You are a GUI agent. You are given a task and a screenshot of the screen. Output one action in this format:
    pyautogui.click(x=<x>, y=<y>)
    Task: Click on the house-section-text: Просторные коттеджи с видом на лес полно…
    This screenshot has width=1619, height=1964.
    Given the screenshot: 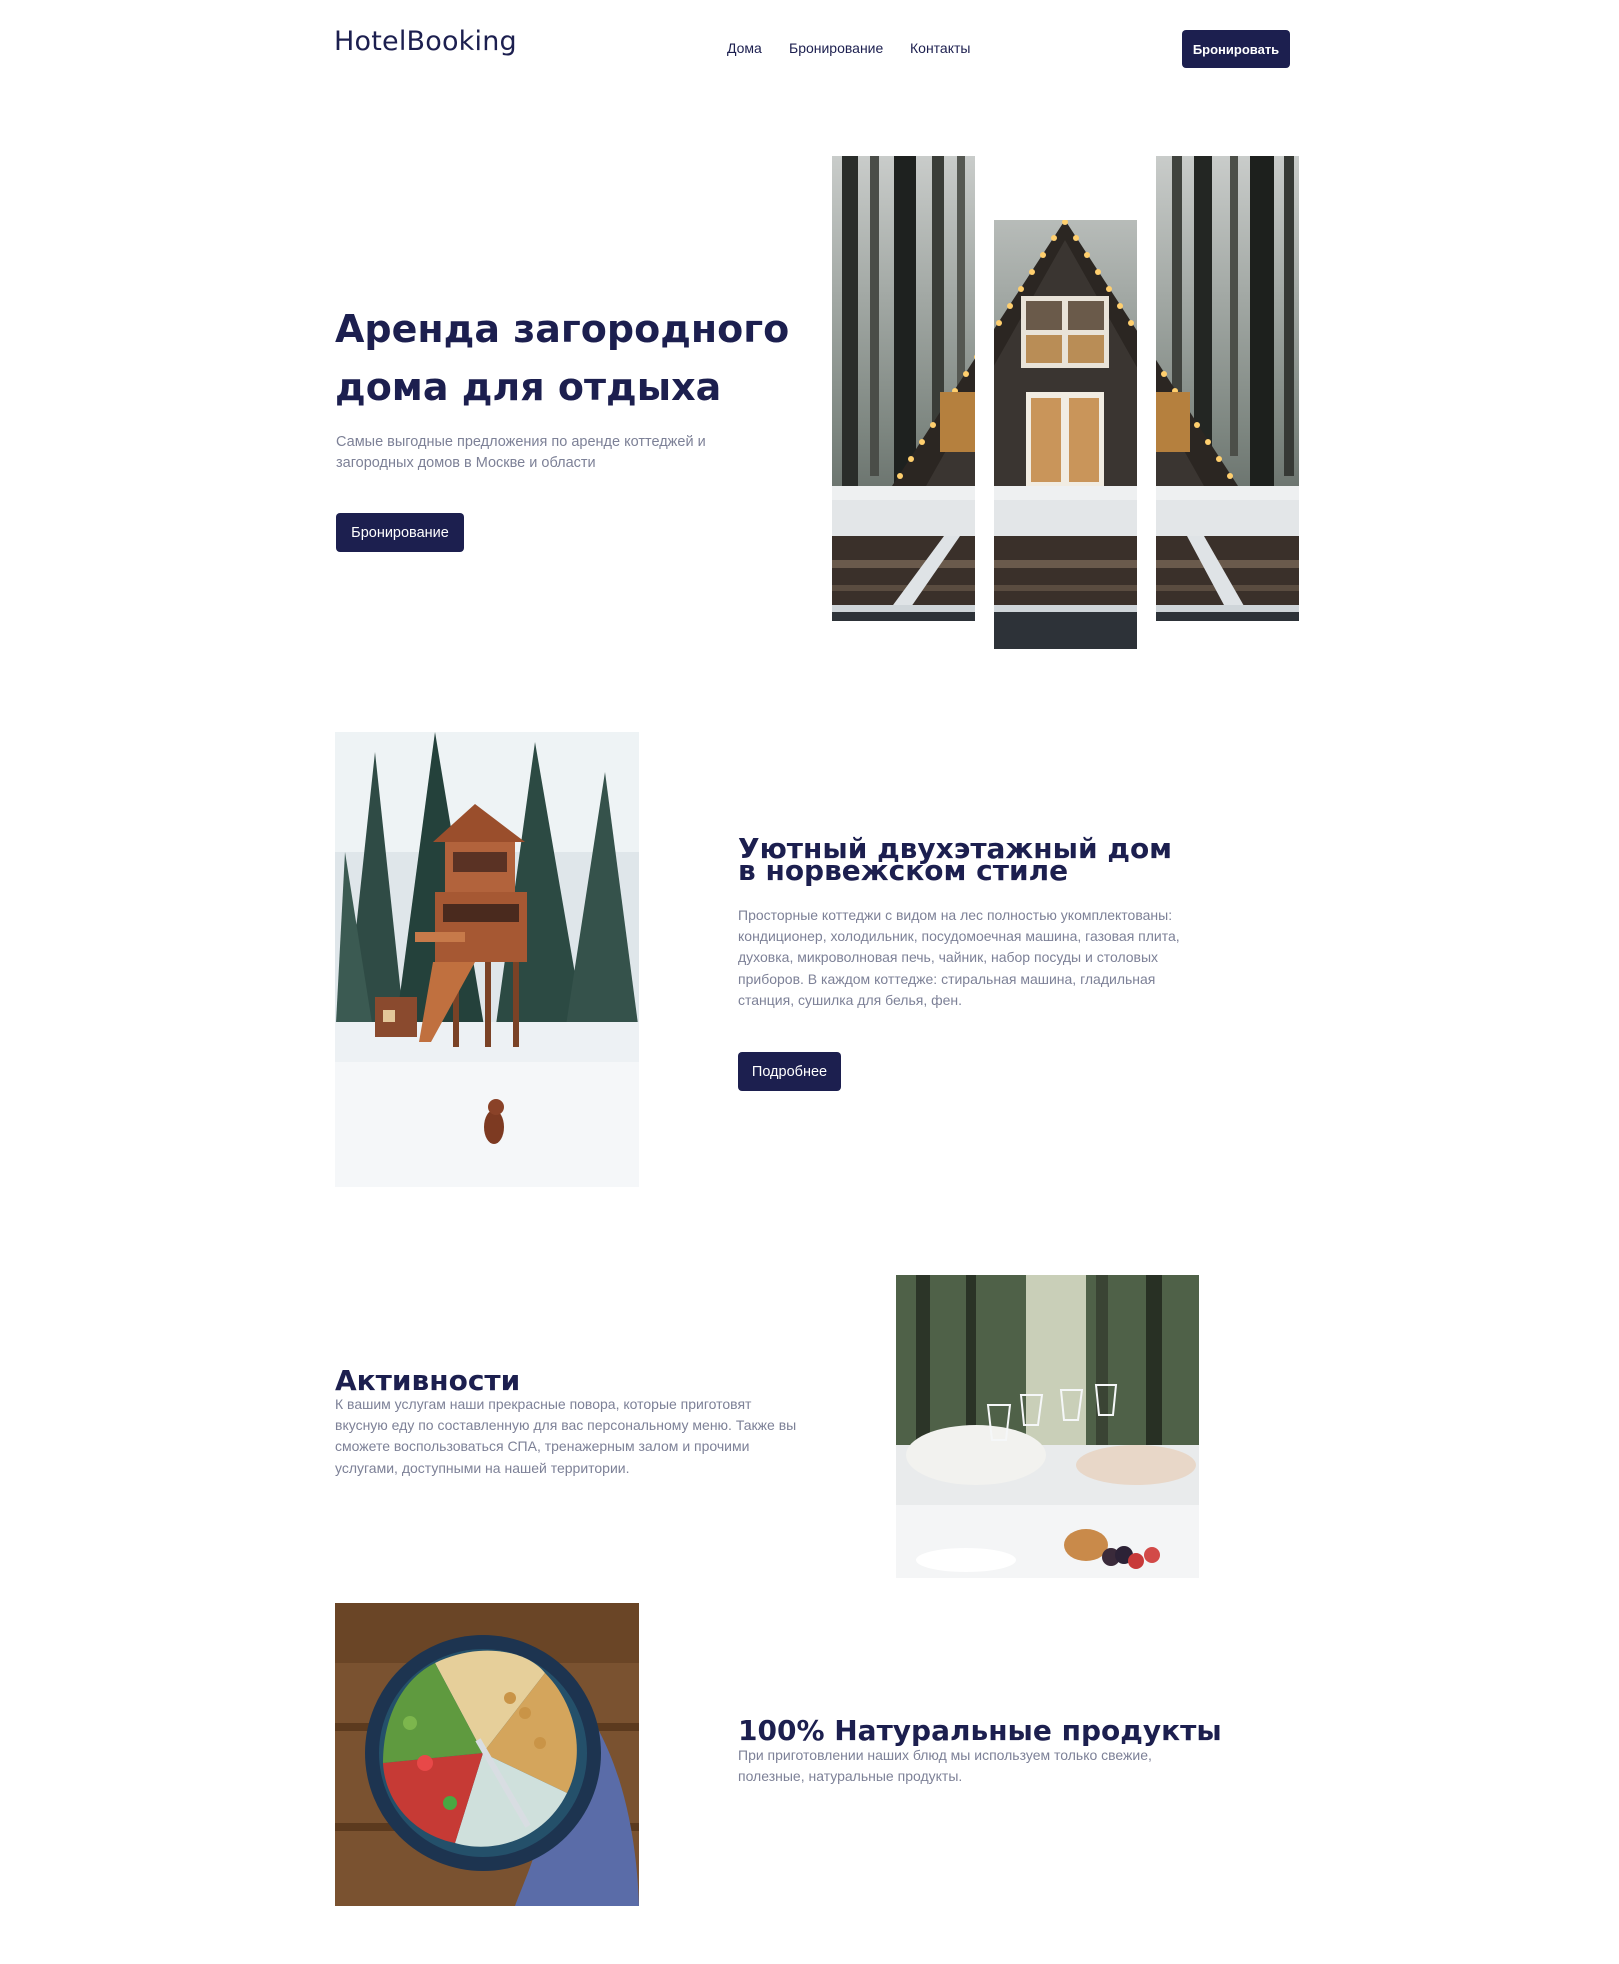 What is the action you would take?
    pyautogui.click(x=959, y=957)
    